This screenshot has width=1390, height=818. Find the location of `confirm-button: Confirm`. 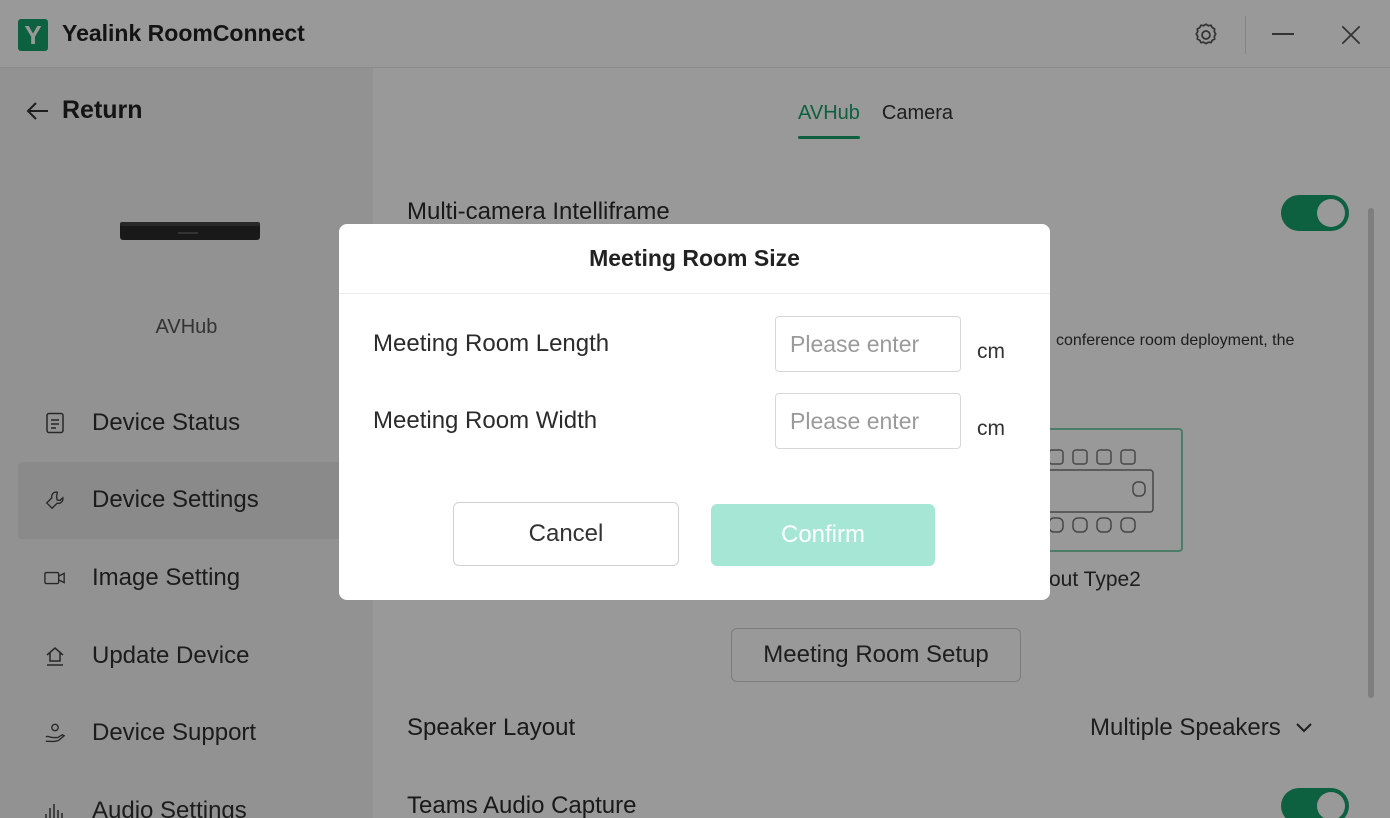

confirm-button: Confirm is located at coordinates (823, 535).